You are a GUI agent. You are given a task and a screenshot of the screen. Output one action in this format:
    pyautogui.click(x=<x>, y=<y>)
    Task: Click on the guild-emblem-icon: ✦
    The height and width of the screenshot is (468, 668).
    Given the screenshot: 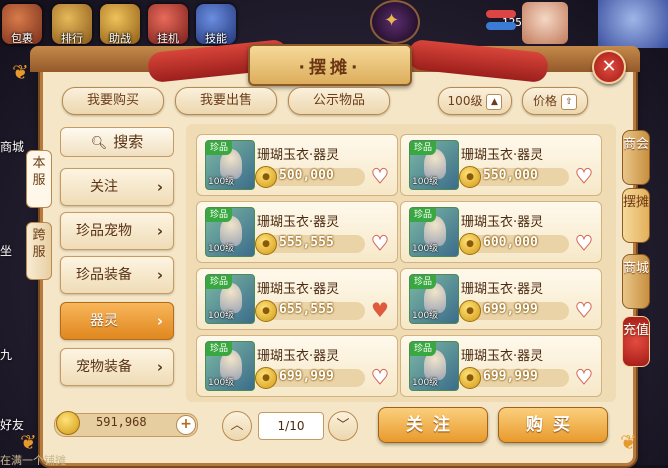 What is the action you would take?
    pyautogui.click(x=395, y=22)
    